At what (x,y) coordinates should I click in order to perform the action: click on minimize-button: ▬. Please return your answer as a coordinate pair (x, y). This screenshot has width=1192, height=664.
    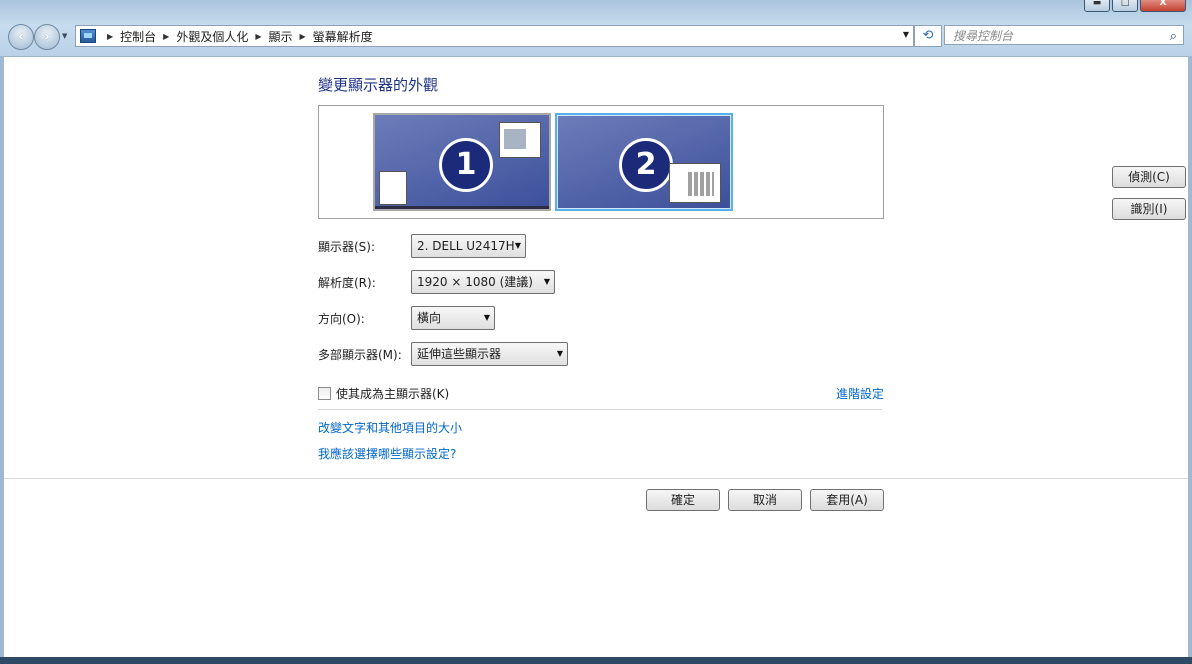
    Looking at the image, I should click on (1097, 6).